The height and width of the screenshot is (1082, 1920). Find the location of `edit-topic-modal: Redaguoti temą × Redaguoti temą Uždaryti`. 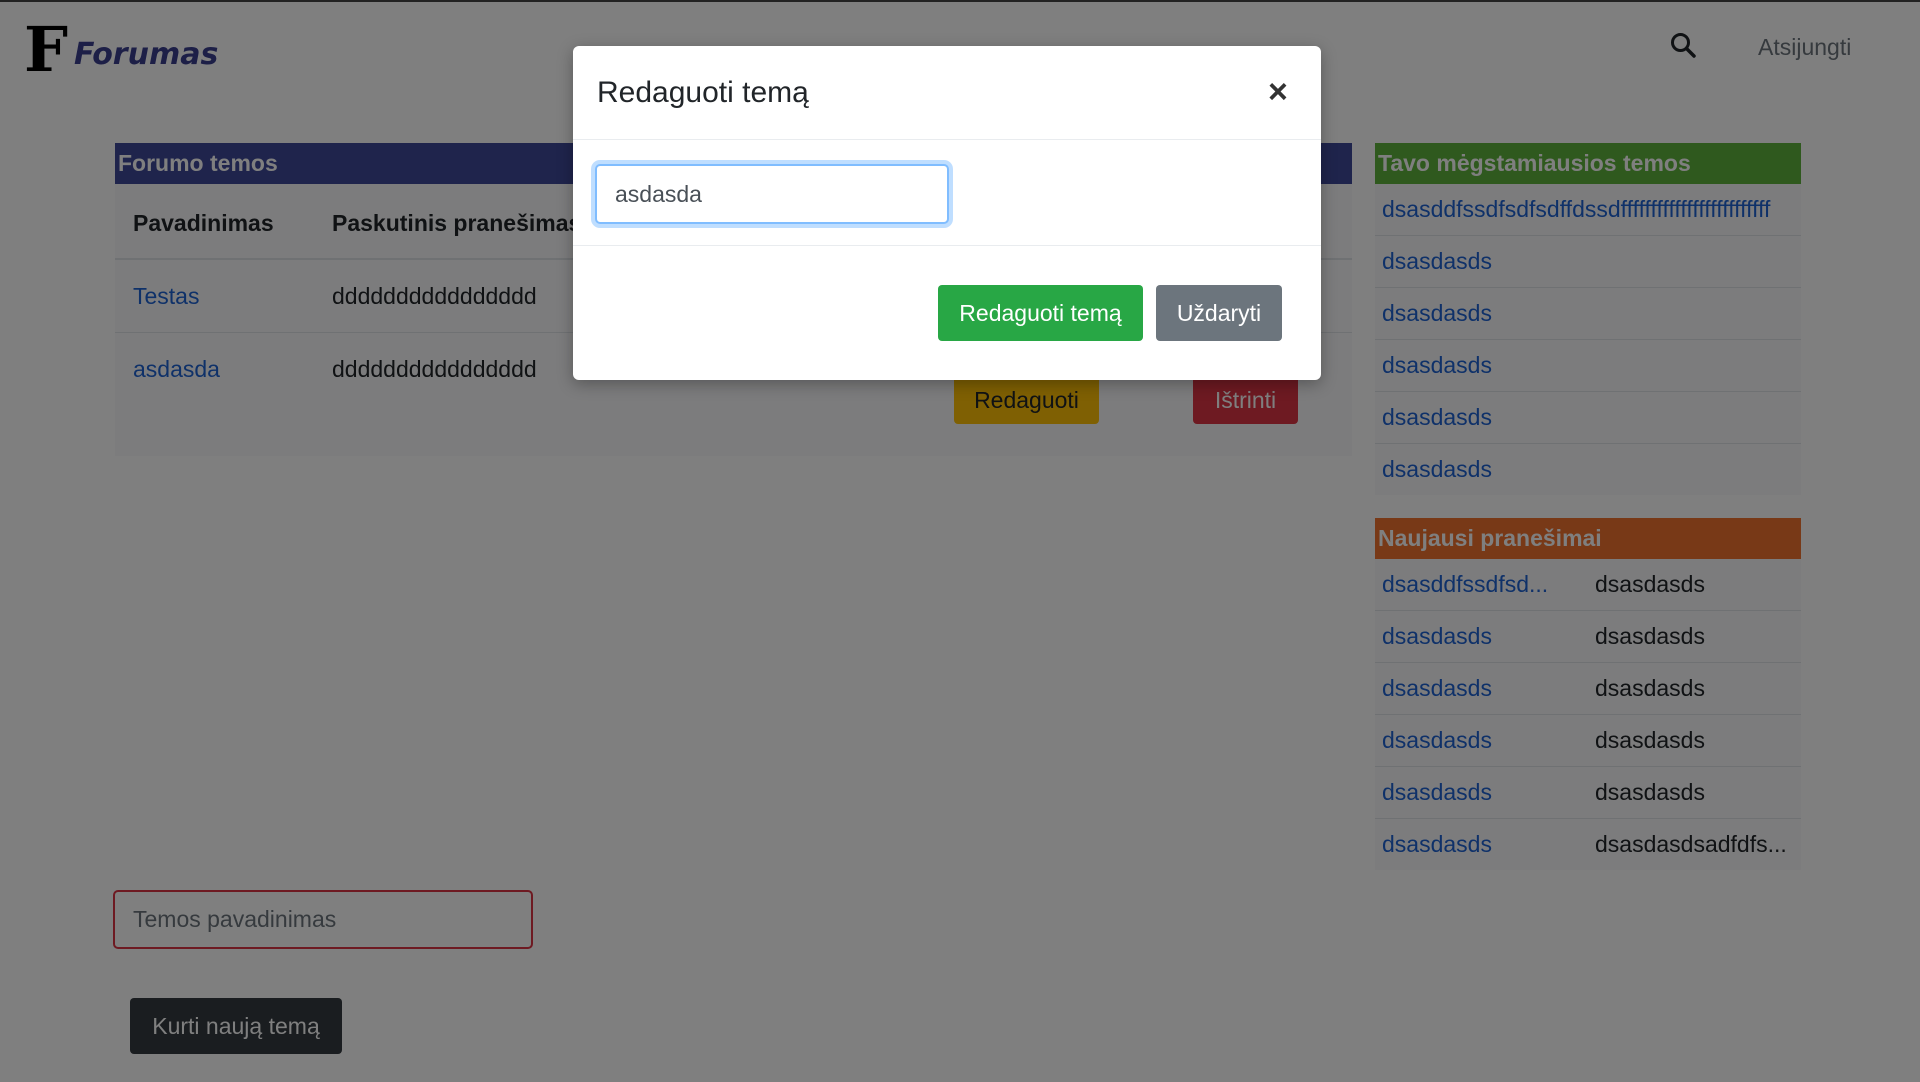

edit-topic-modal: Redaguoti temą × Redaguoti temą Uždaryti is located at coordinates (947, 213).